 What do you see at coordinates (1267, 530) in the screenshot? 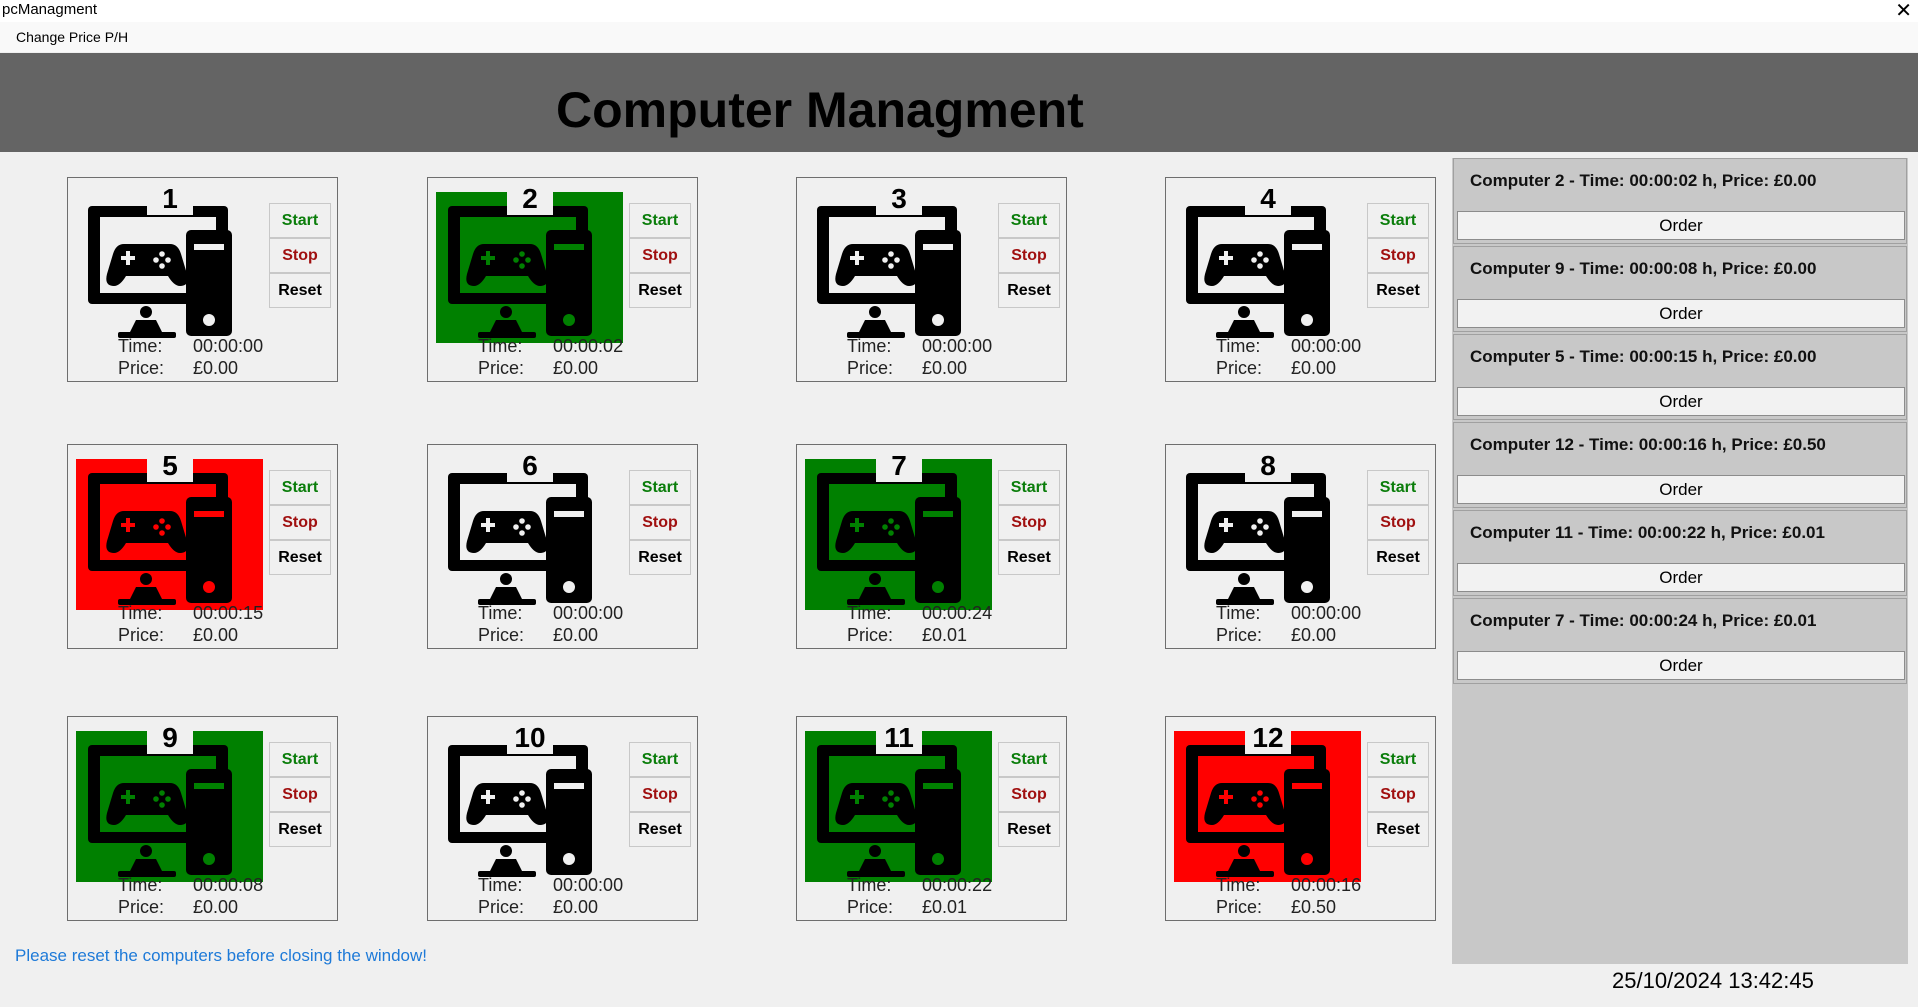
I see `gaming-pc-icon: 8` at bounding box center [1267, 530].